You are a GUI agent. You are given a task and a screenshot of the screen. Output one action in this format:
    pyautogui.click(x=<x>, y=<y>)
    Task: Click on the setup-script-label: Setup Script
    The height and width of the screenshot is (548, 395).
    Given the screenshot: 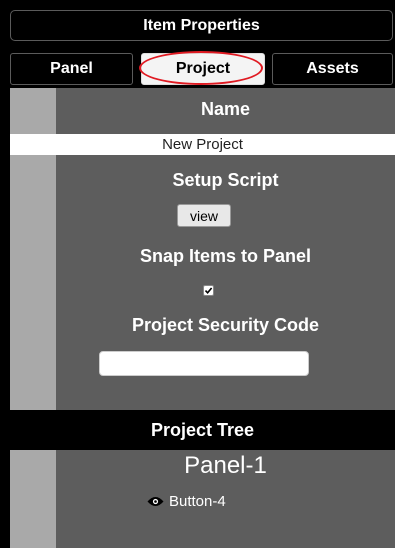 What is the action you would take?
    pyautogui.click(x=225, y=180)
    